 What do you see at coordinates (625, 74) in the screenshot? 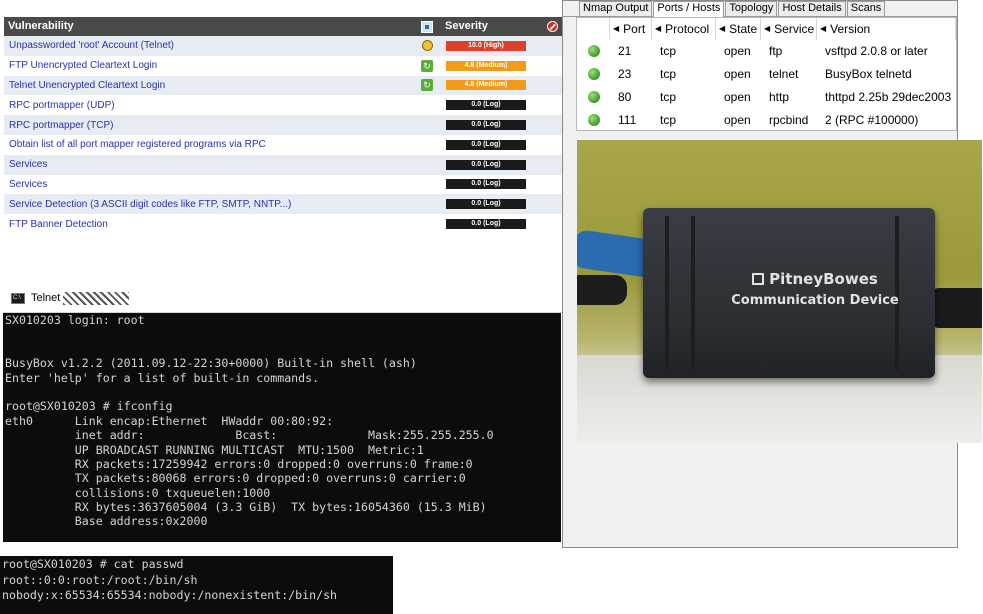
I see `port-cell: 23` at bounding box center [625, 74].